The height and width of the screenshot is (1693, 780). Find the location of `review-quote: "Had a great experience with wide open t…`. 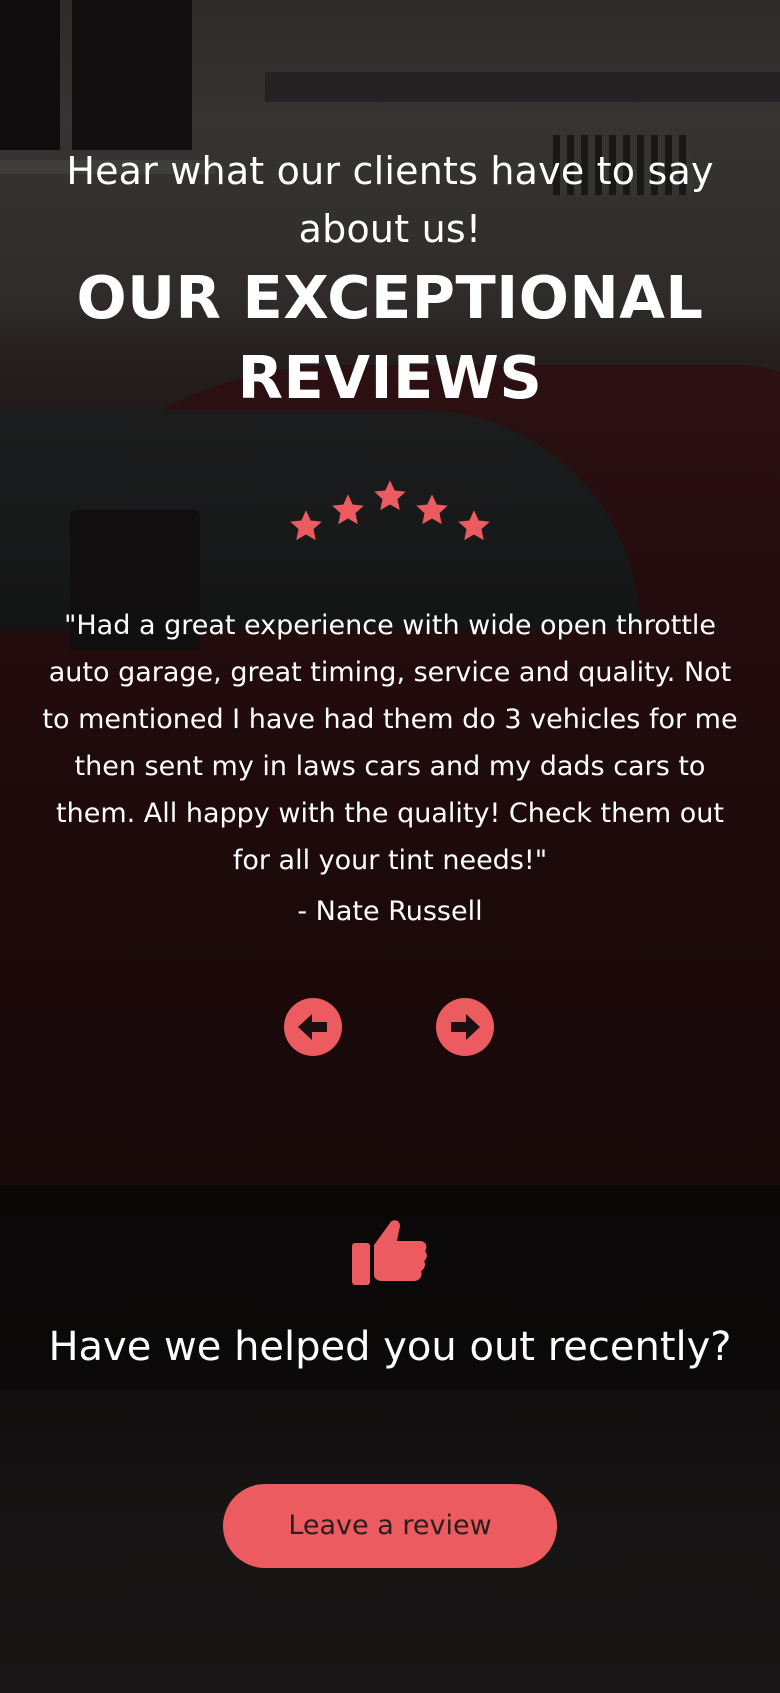

review-quote: "Had a great experience with wide open t… is located at coordinates (390, 743).